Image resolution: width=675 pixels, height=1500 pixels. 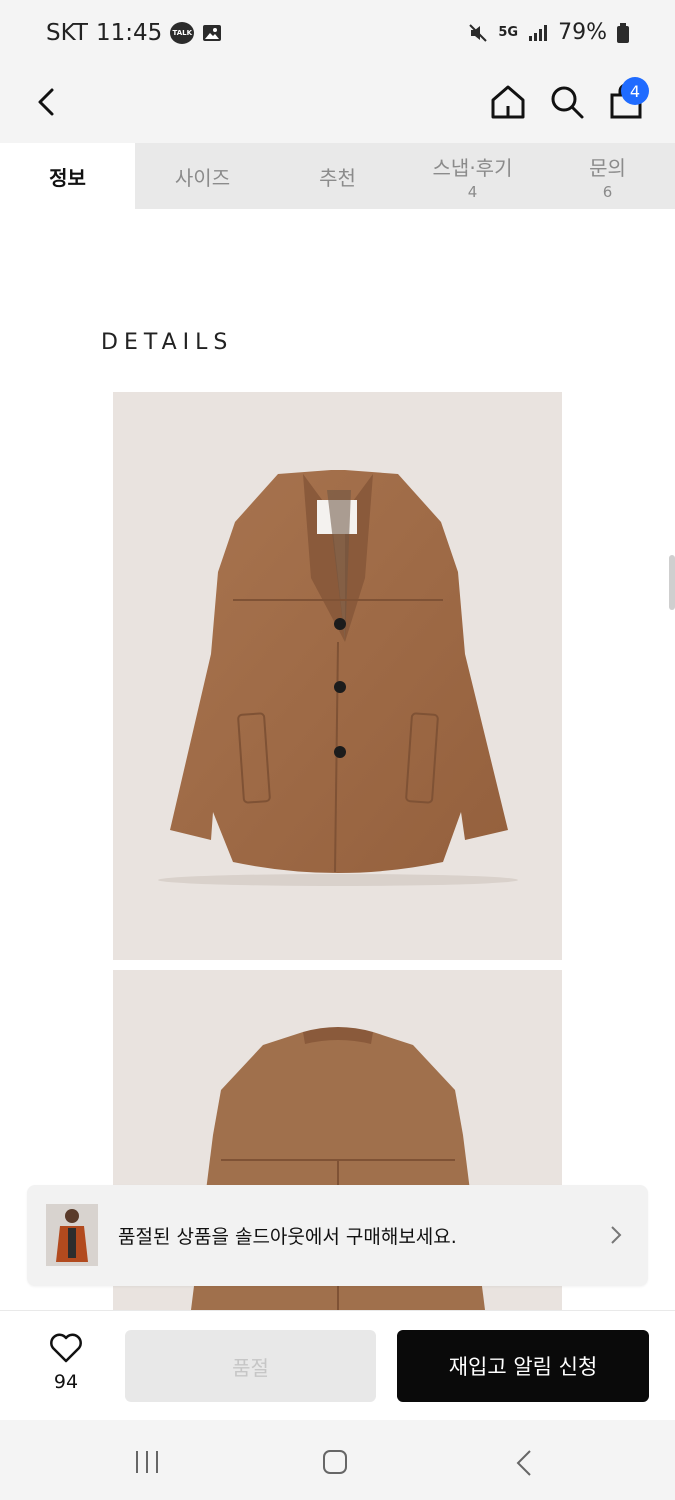 What do you see at coordinates (478, 32) in the screenshot?
I see `mute-icon` at bounding box center [478, 32].